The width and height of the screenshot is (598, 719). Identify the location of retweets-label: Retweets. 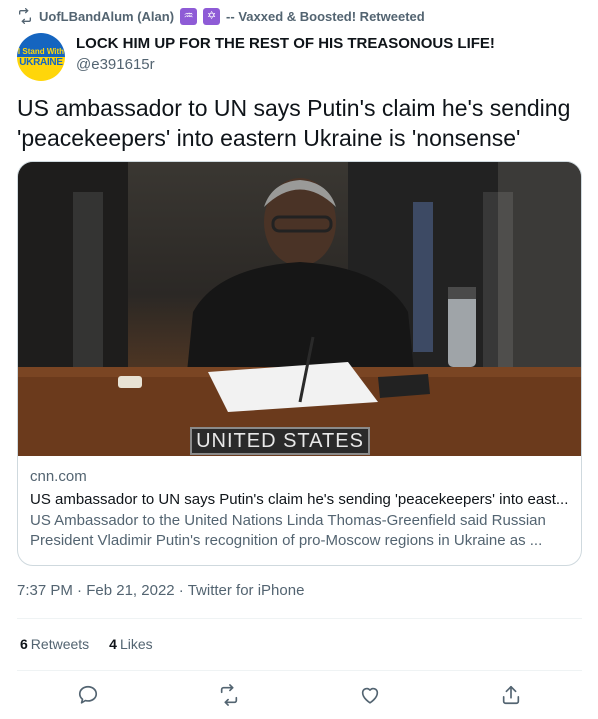
(60, 644).